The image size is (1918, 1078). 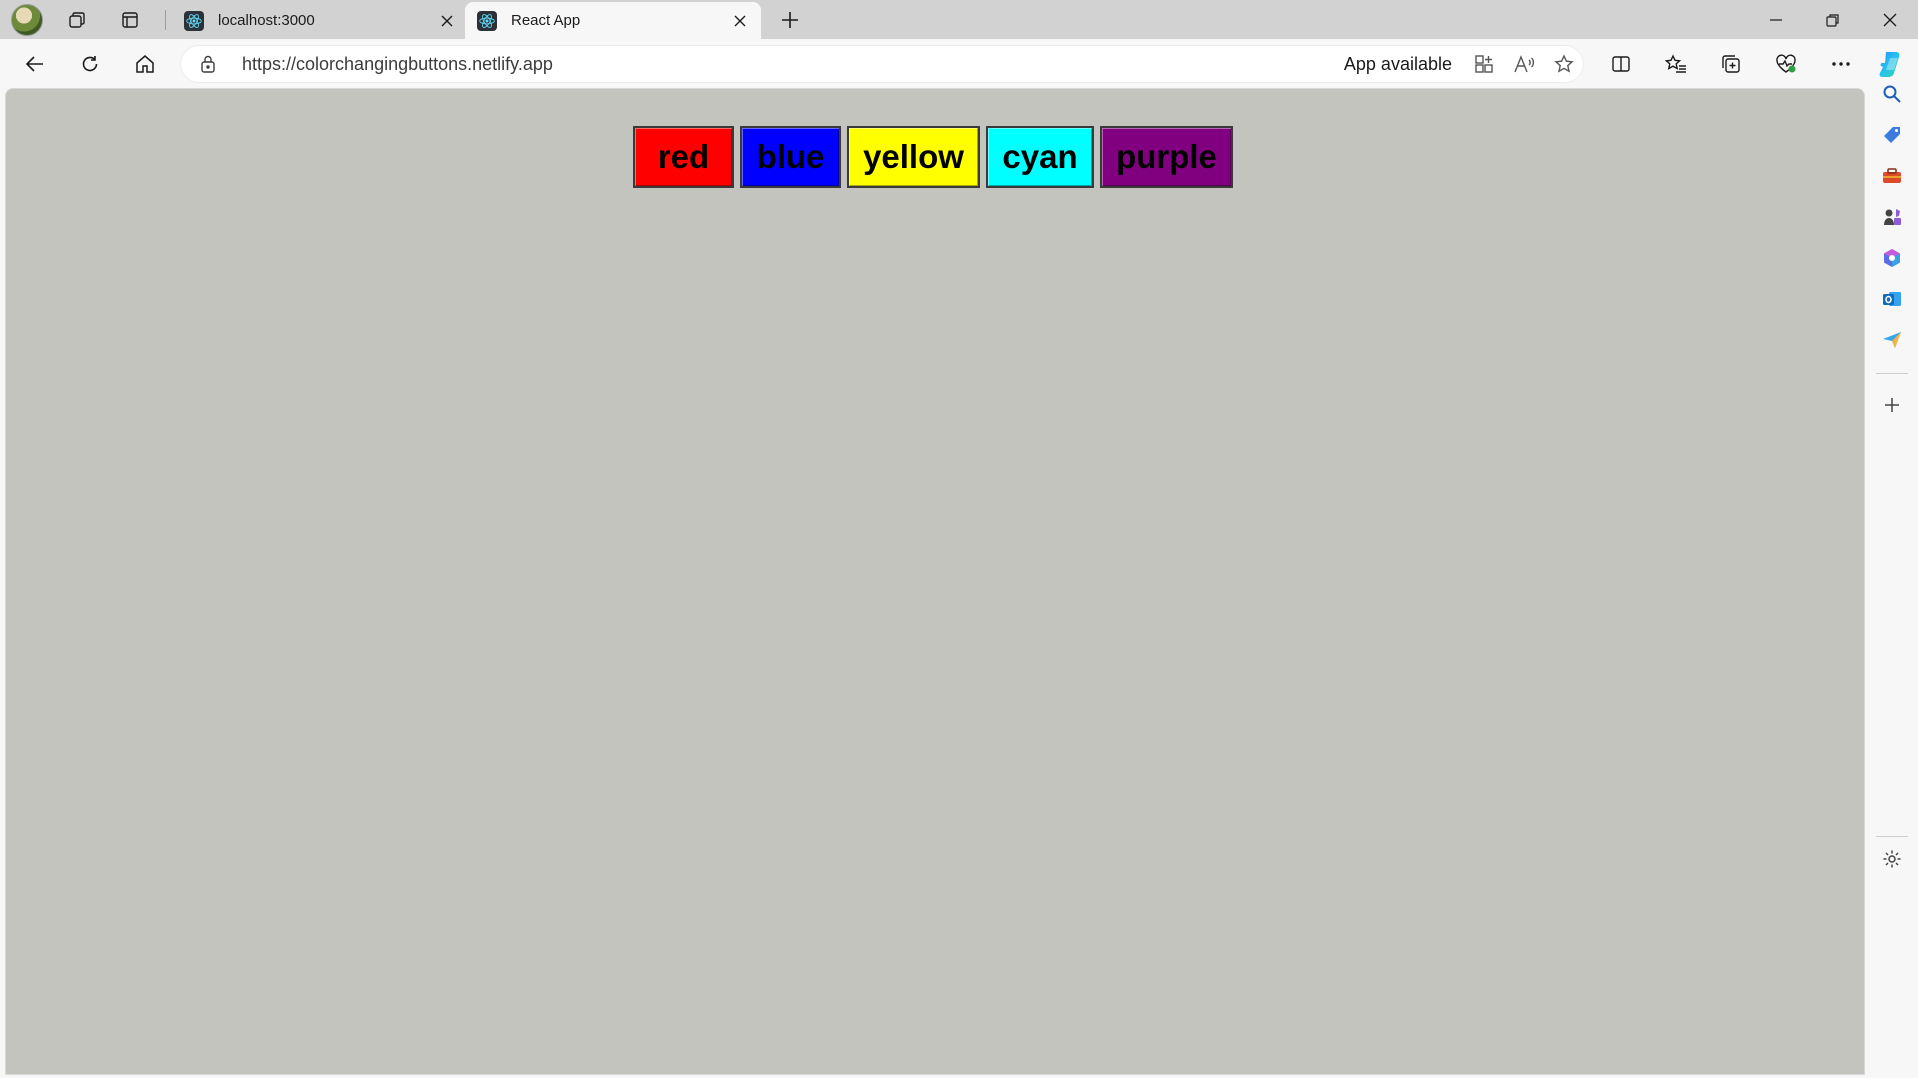 I want to click on sidebar-outlook-button, so click(x=1892, y=299).